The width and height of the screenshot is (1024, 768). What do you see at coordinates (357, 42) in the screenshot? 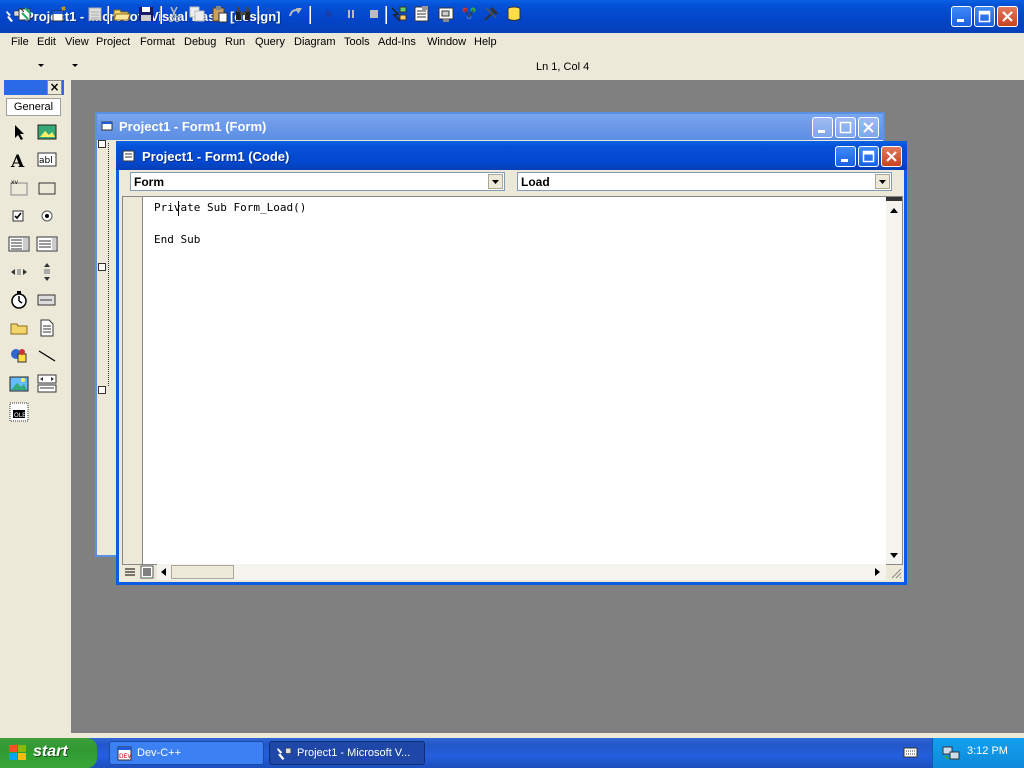
I see `menu-tools: Tools` at bounding box center [357, 42].